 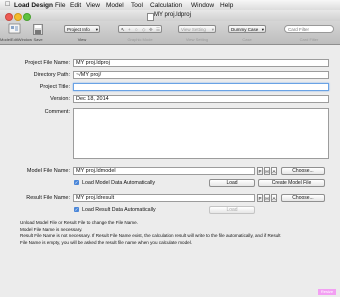 I want to click on result-p-button: P, so click(x=260, y=198).